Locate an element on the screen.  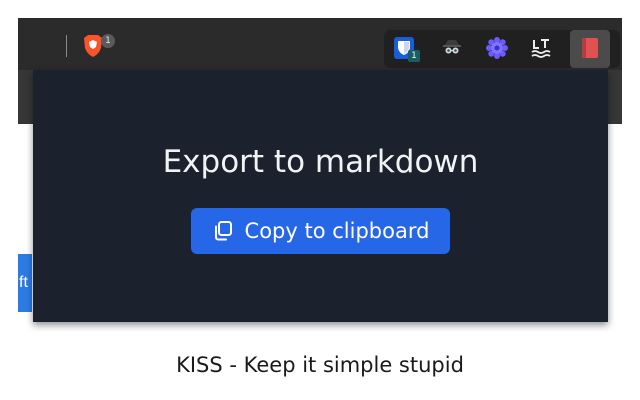
copy-to-clipboard-button: Copy to clipboard is located at coordinates (320, 231).